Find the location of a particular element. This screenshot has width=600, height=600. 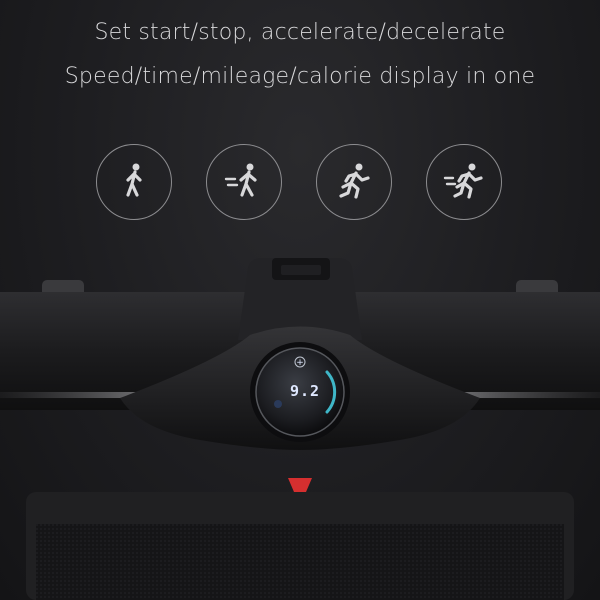

safety-key-tab is located at coordinates (300, 485).